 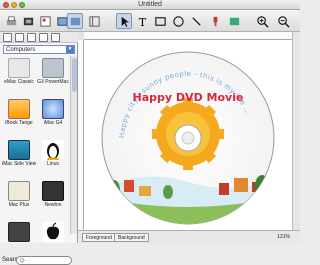 I want to click on horizontal-ruler, so click(x=188, y=36).